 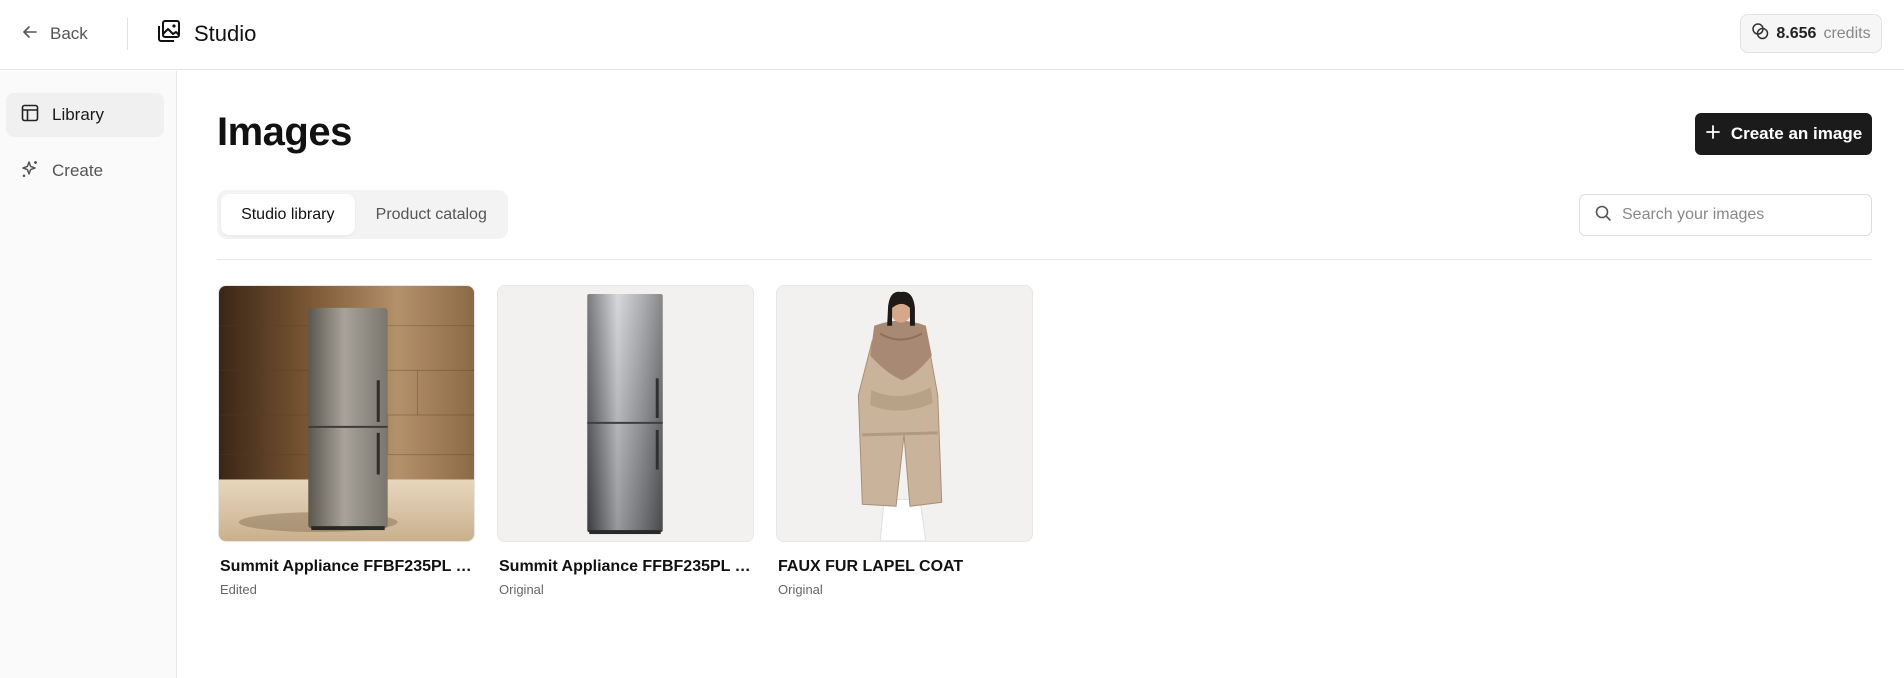 What do you see at coordinates (238, 589) in the screenshot?
I see `image-status: Edited` at bounding box center [238, 589].